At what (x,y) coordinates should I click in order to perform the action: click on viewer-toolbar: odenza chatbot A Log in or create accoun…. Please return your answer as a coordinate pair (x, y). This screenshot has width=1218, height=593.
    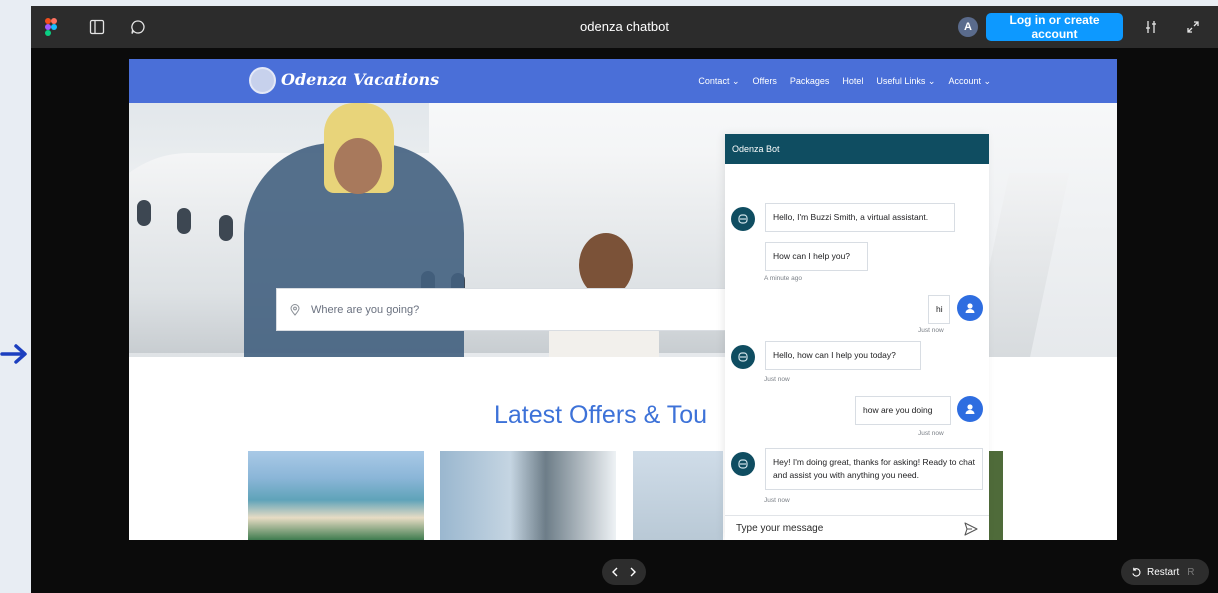
    Looking at the image, I should click on (624, 27).